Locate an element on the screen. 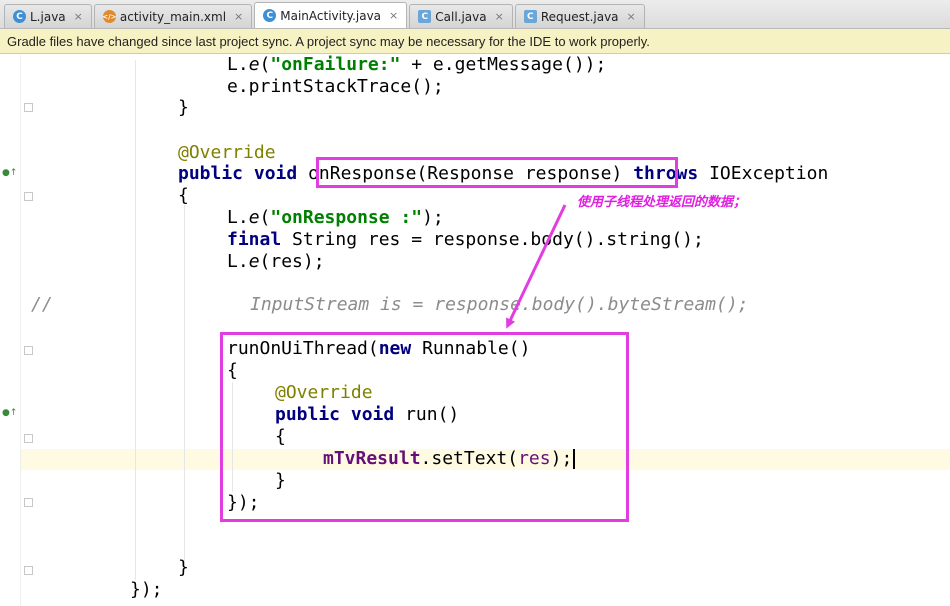 The width and height of the screenshot is (950, 606). annotation-arrow is located at coordinates (536, 266).